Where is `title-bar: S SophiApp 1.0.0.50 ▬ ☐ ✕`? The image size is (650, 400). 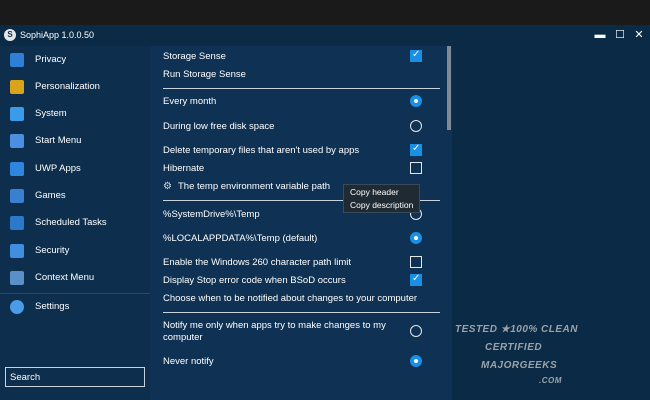
title-bar: S SophiApp 1.0.0.50 ▬ ☐ ✕ is located at coordinates (325, 35).